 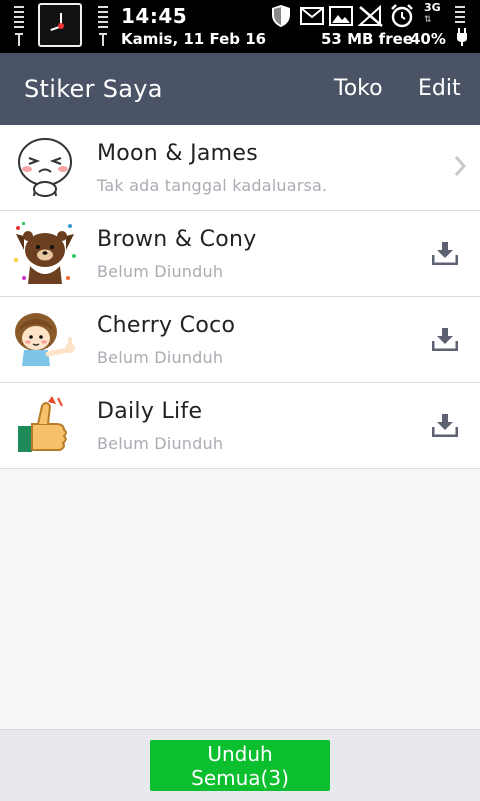 I want to click on sticker-name: Cherry Coco, so click(x=166, y=325).